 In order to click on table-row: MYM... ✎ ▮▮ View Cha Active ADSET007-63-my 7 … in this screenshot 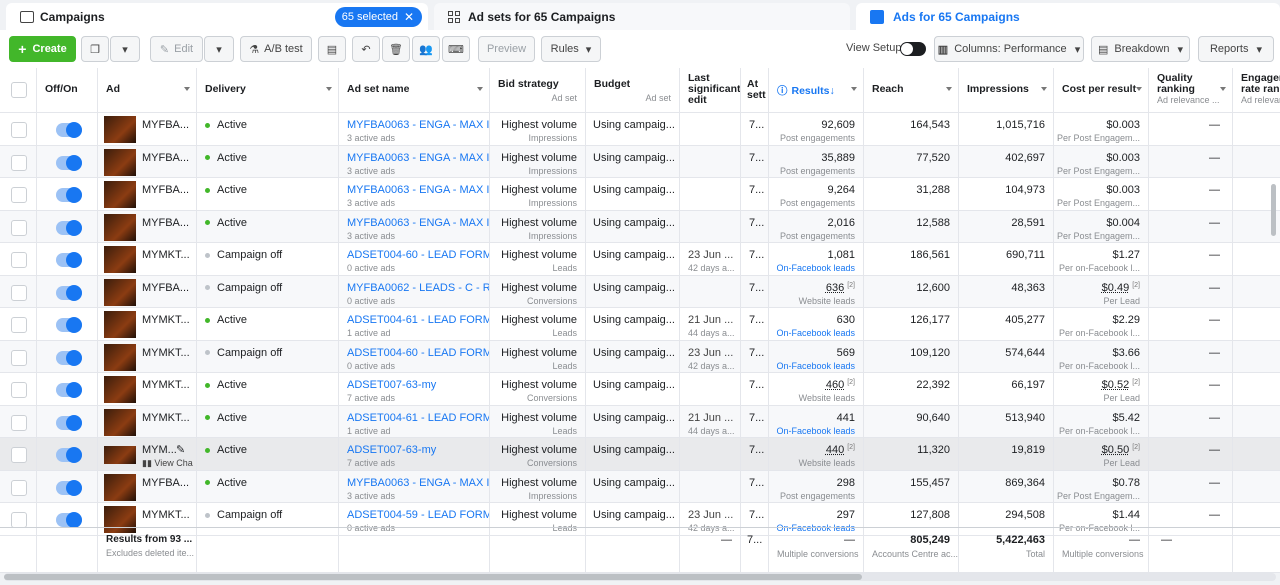, I will do `click(640, 454)`.